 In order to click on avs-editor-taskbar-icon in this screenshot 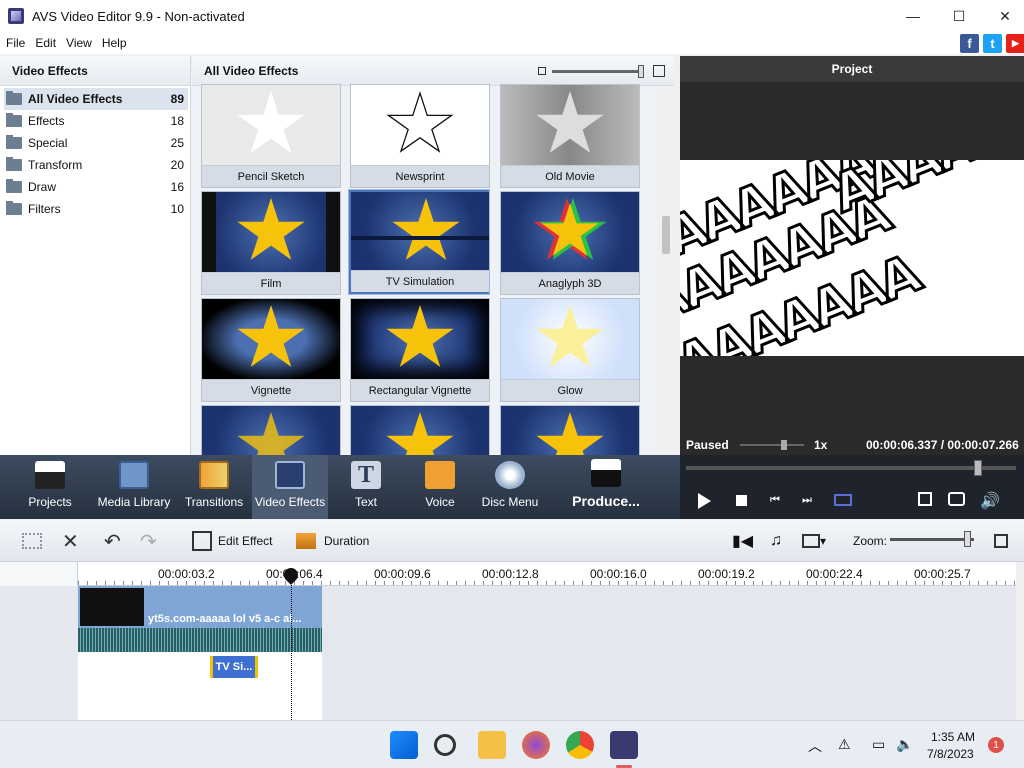, I will do `click(624, 745)`.